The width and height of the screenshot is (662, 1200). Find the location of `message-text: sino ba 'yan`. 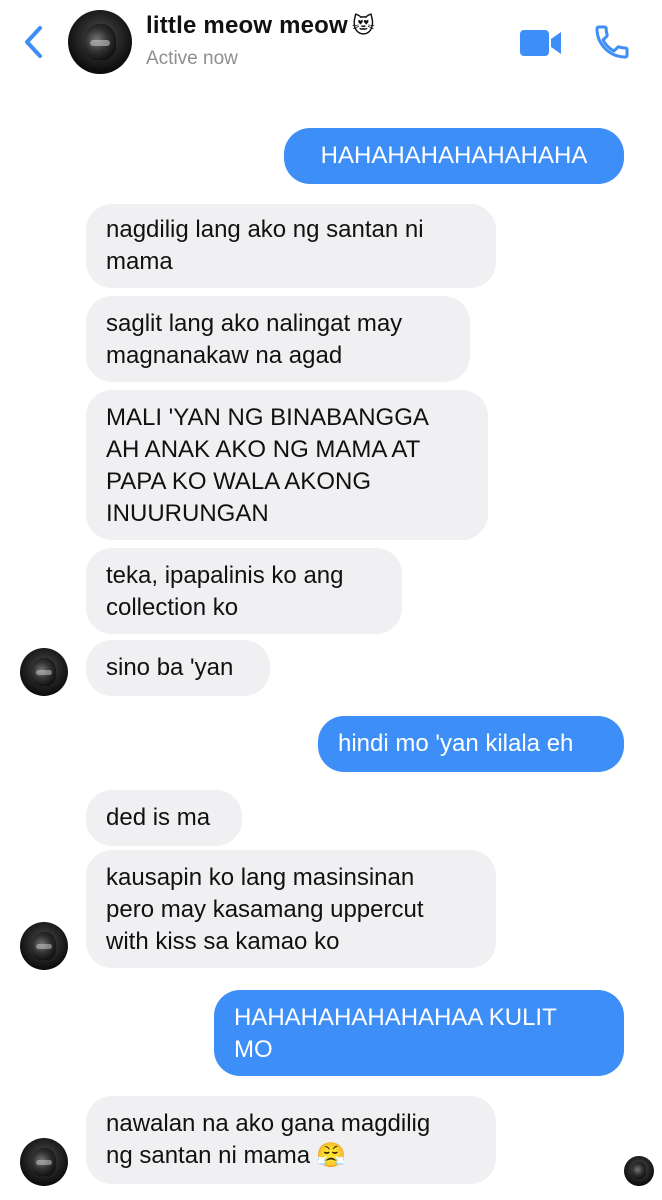

message-text: sino ba 'yan is located at coordinates (170, 667).